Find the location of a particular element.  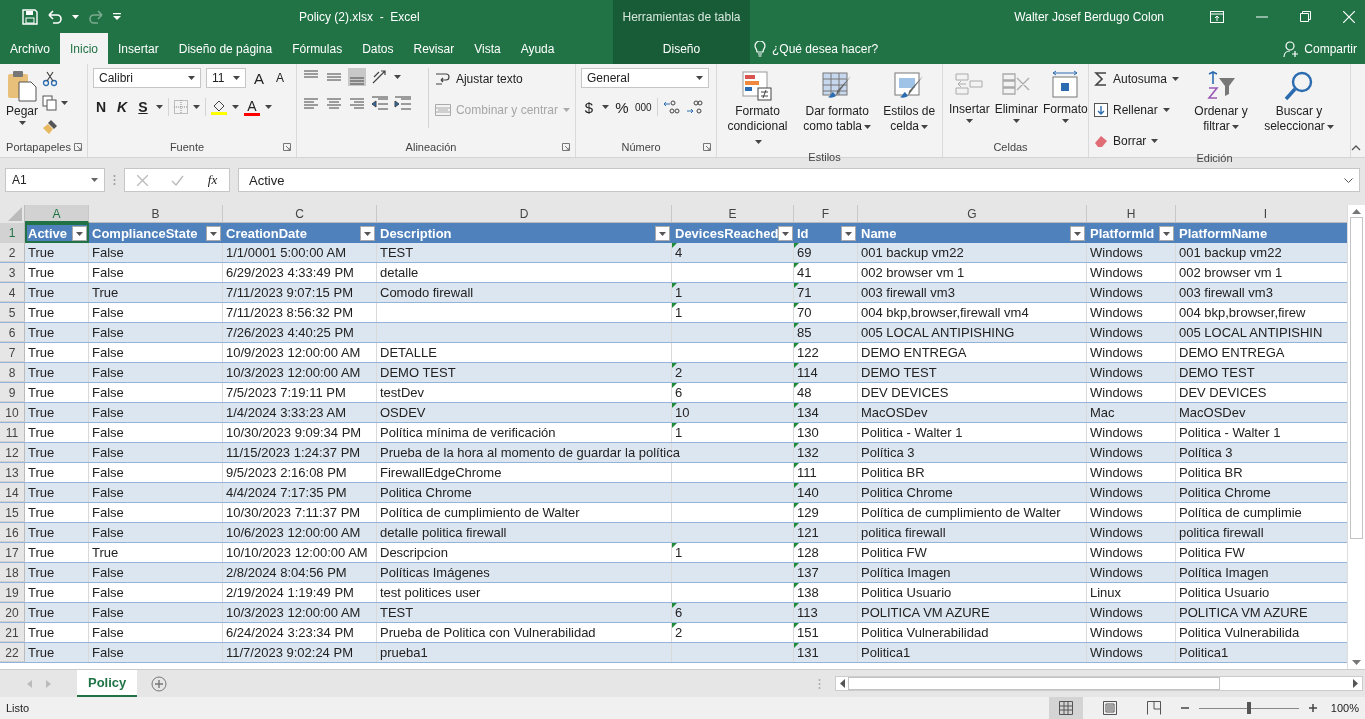

undo-icon is located at coordinates (55, 16).